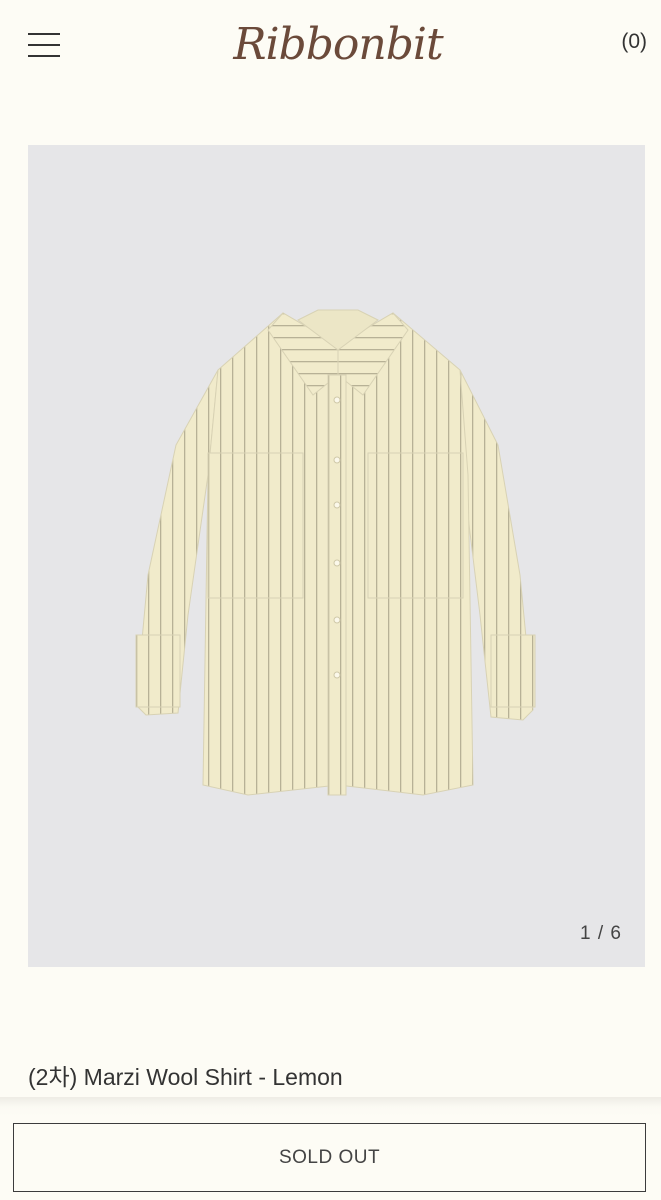 The width and height of the screenshot is (661, 1200). Describe the element at coordinates (634, 42) in the screenshot. I see `cart-count-link: (0)` at that location.